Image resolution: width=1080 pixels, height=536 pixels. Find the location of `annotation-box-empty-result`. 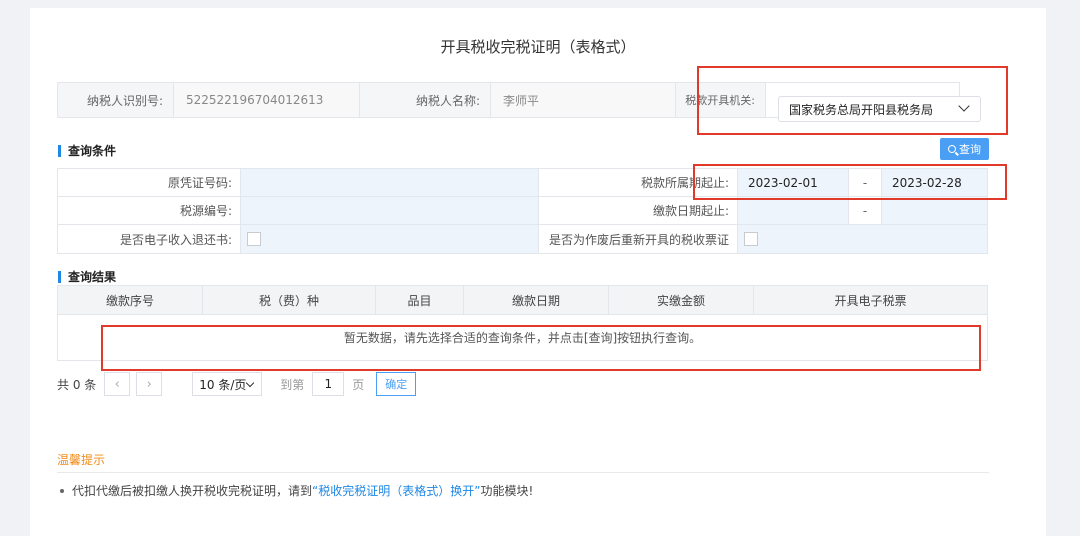

annotation-box-empty-result is located at coordinates (541, 348).